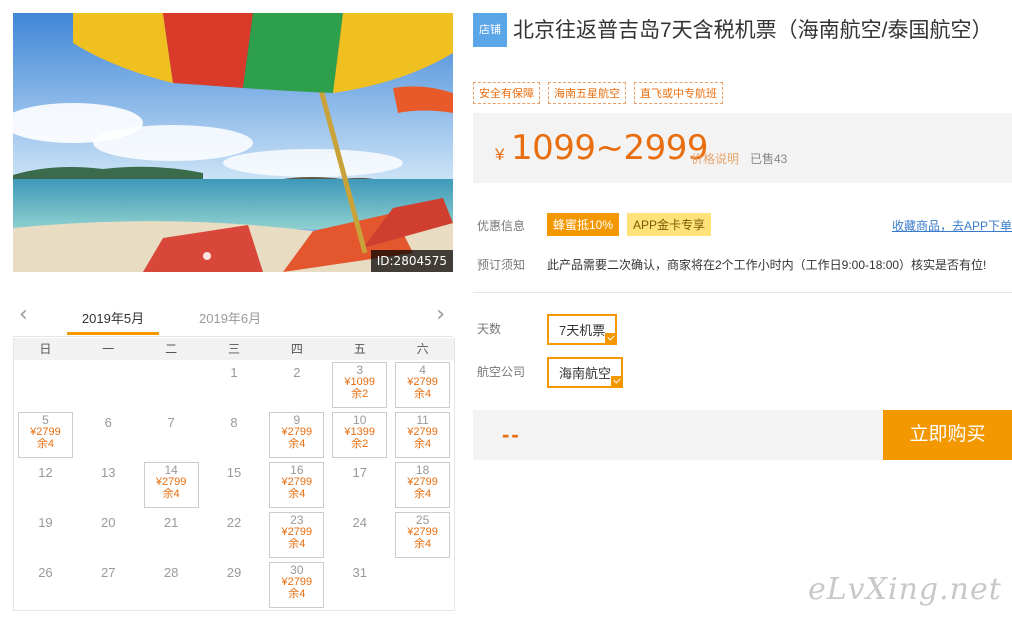 The width and height of the screenshot is (1012, 625). I want to click on calendar-day: 27, so click(108, 585).